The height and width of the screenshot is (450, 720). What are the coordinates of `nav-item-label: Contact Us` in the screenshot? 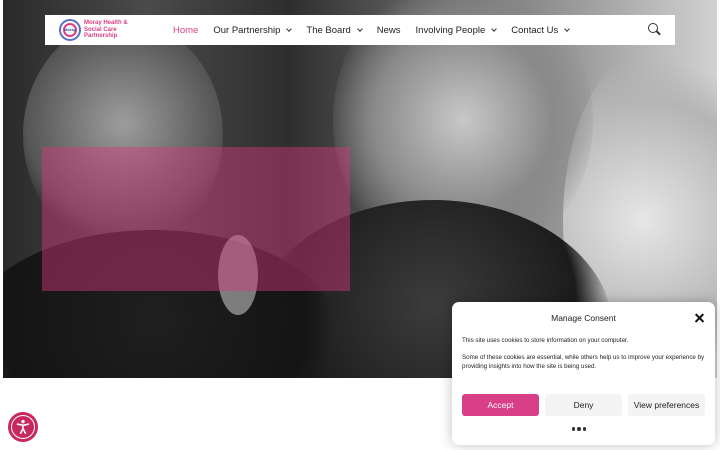 It's located at (535, 30).